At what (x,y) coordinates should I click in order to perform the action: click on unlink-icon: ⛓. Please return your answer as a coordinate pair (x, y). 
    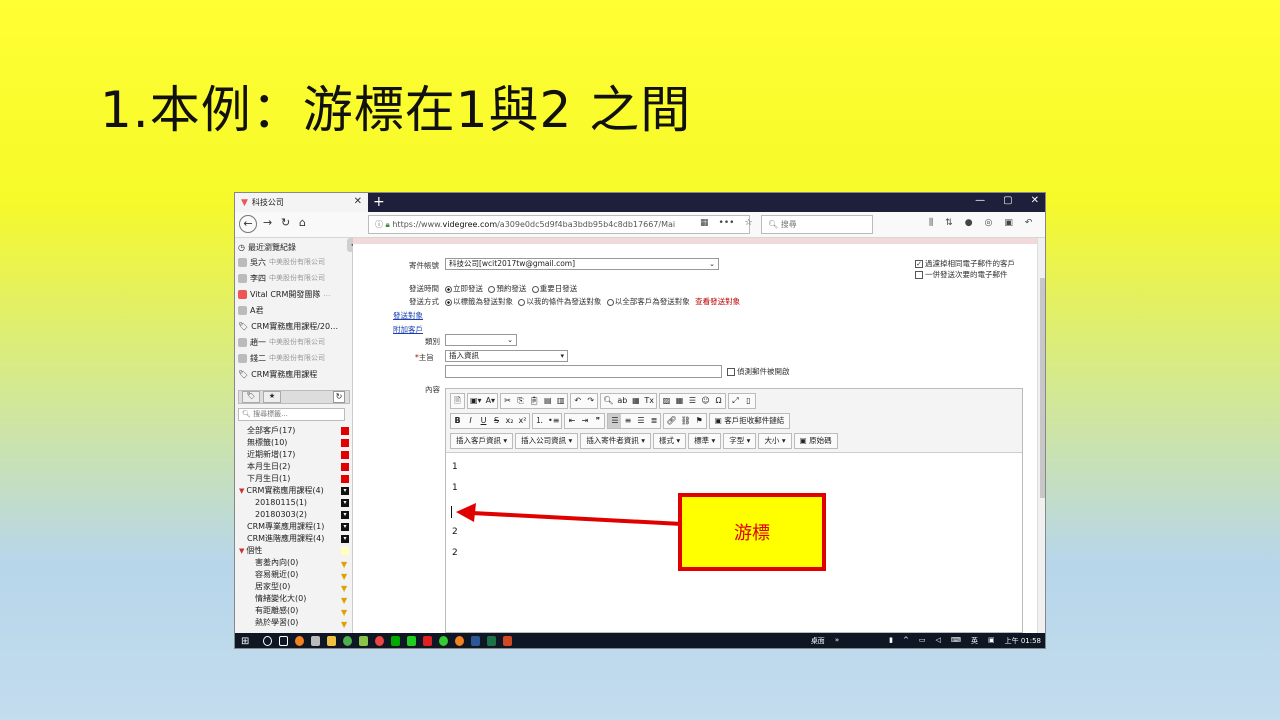
    Looking at the image, I should click on (686, 421).